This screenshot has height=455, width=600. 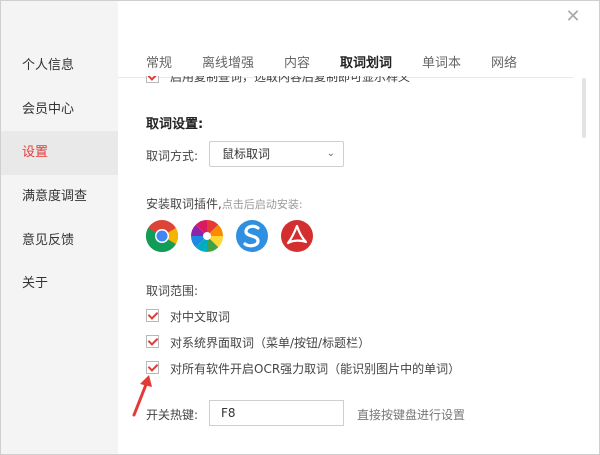 What do you see at coordinates (584, 108) in the screenshot?
I see `scrollbar` at bounding box center [584, 108].